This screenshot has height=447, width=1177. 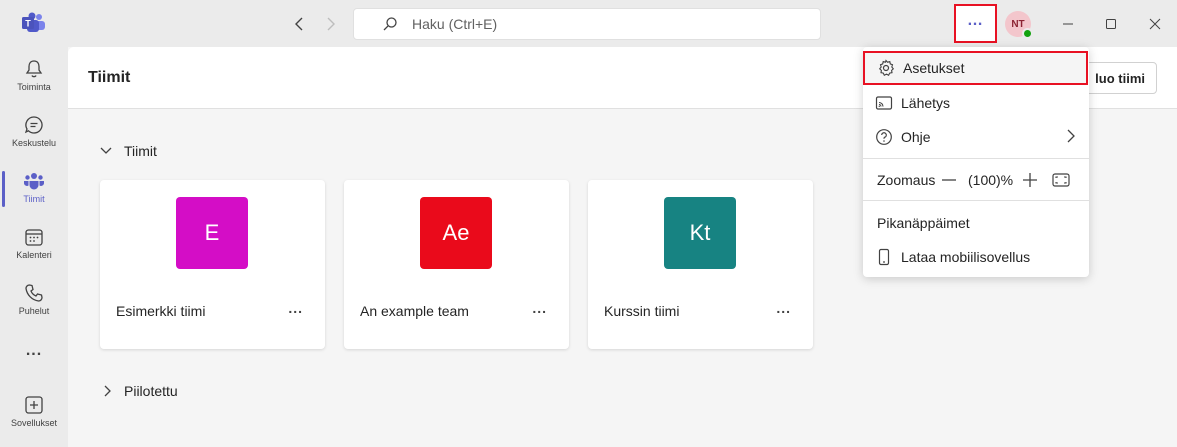 I want to click on chevron-left-icon, so click(x=299, y=24).